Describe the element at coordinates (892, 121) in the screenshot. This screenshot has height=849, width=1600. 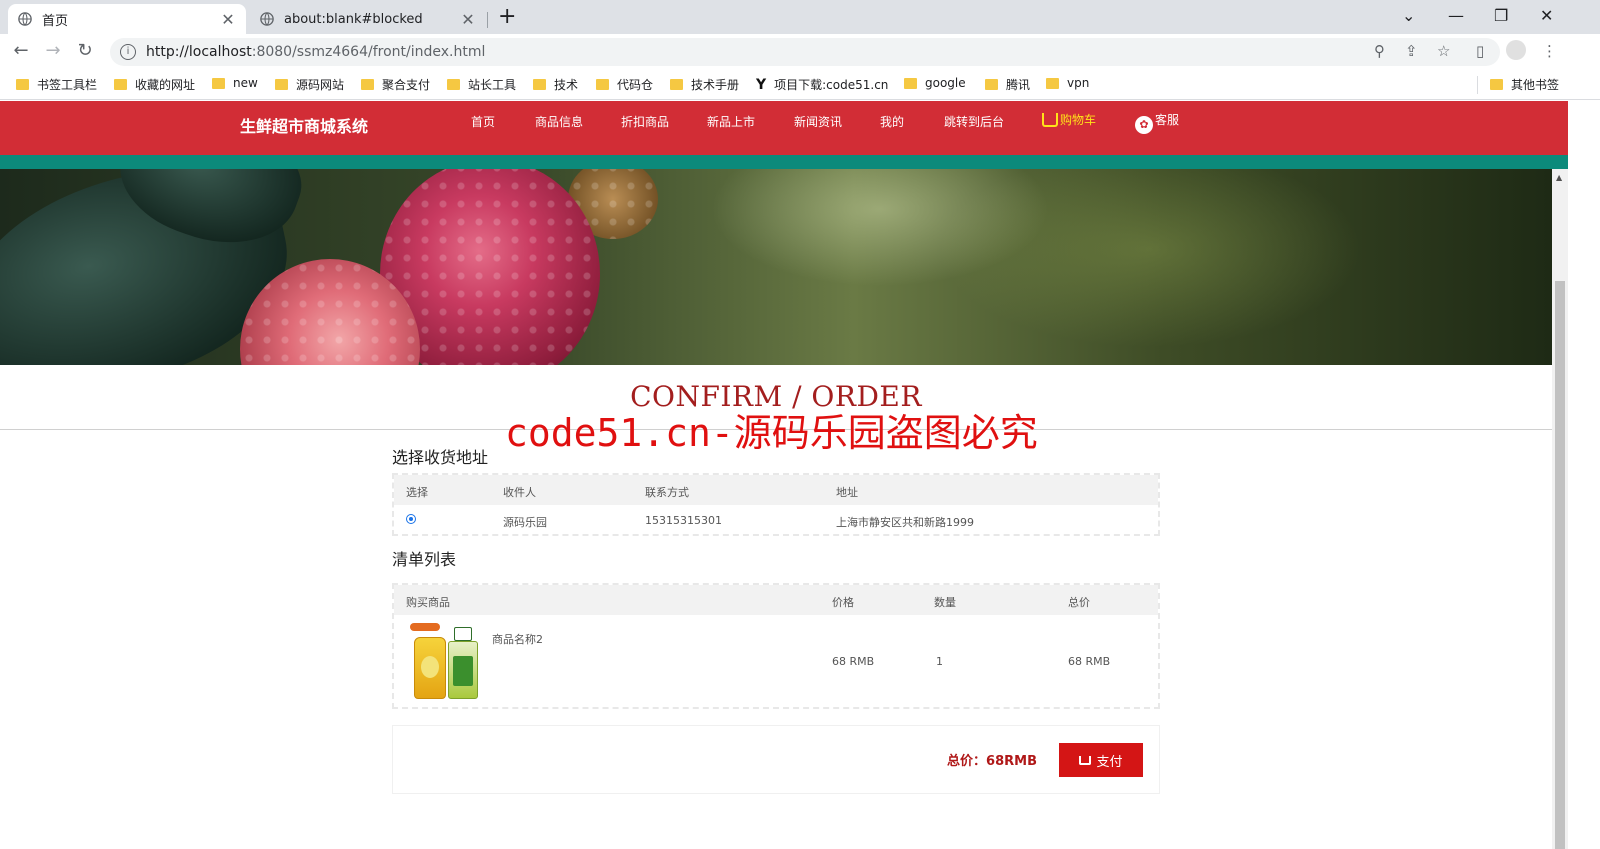
I see `nav-my-account: 我的` at that location.